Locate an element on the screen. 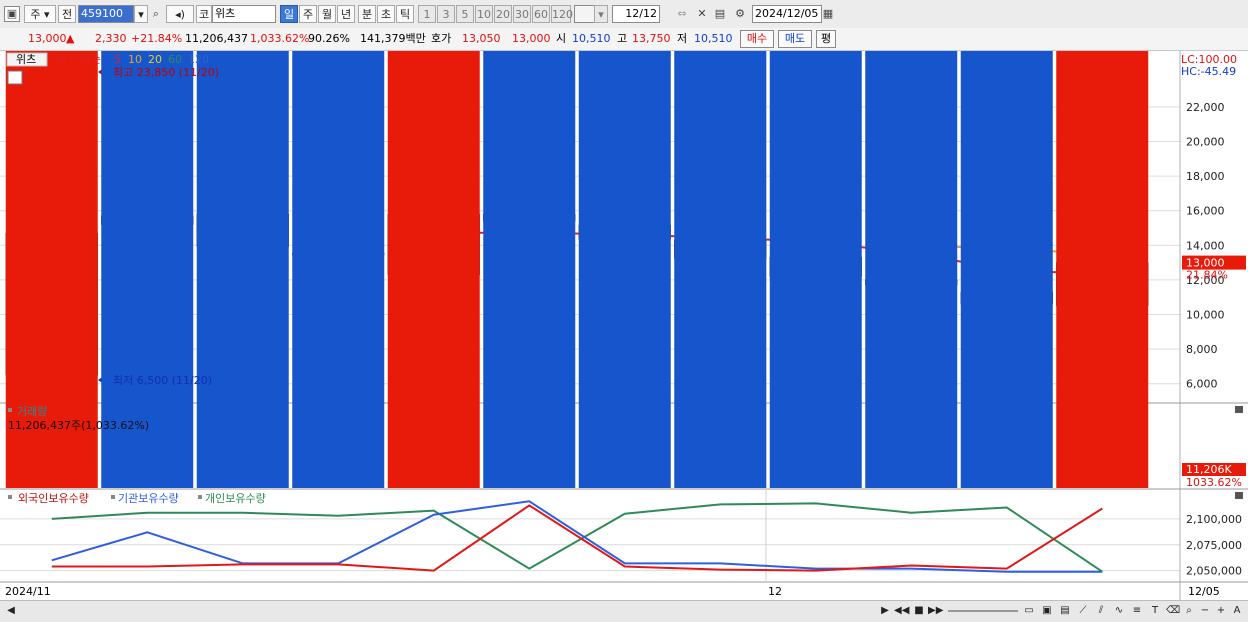 The image size is (1248, 622). market-label: 코 is located at coordinates (204, 14).